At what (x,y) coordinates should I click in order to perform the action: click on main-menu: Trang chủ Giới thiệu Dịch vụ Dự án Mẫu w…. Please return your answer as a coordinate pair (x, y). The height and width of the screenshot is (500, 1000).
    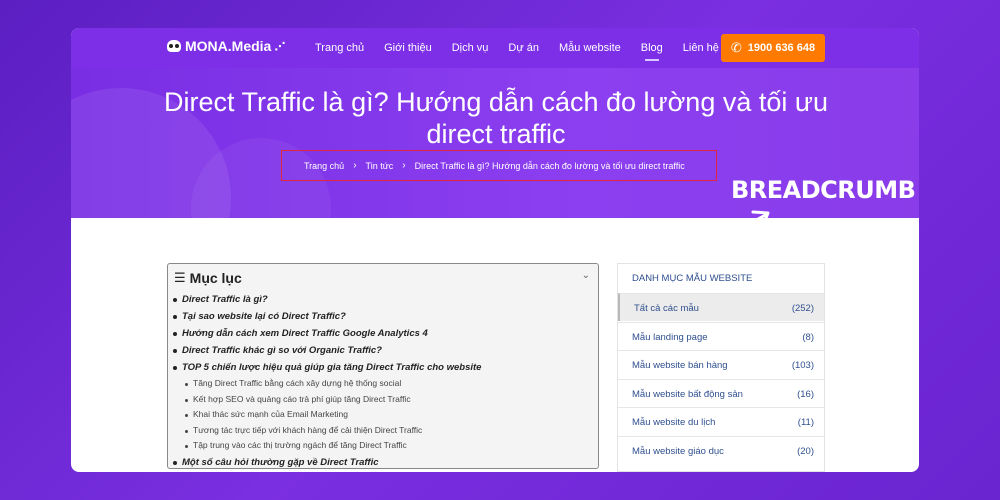
    Looking at the image, I should click on (527, 48).